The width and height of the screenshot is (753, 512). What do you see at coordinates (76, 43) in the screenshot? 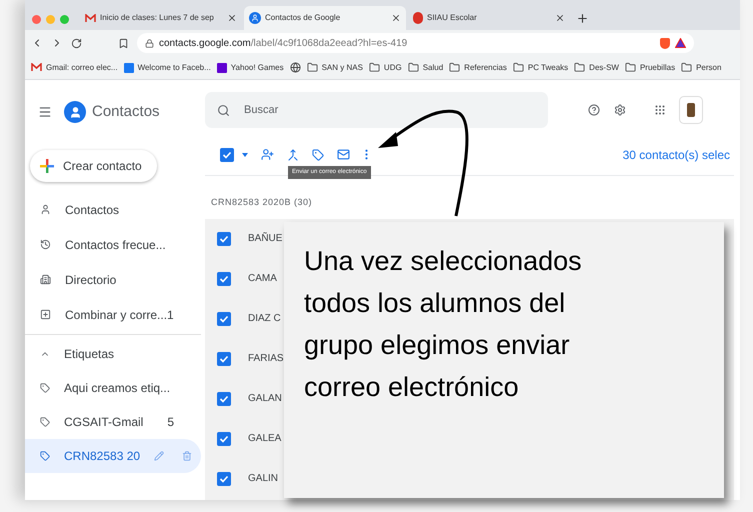
I see `reload-icon` at bounding box center [76, 43].